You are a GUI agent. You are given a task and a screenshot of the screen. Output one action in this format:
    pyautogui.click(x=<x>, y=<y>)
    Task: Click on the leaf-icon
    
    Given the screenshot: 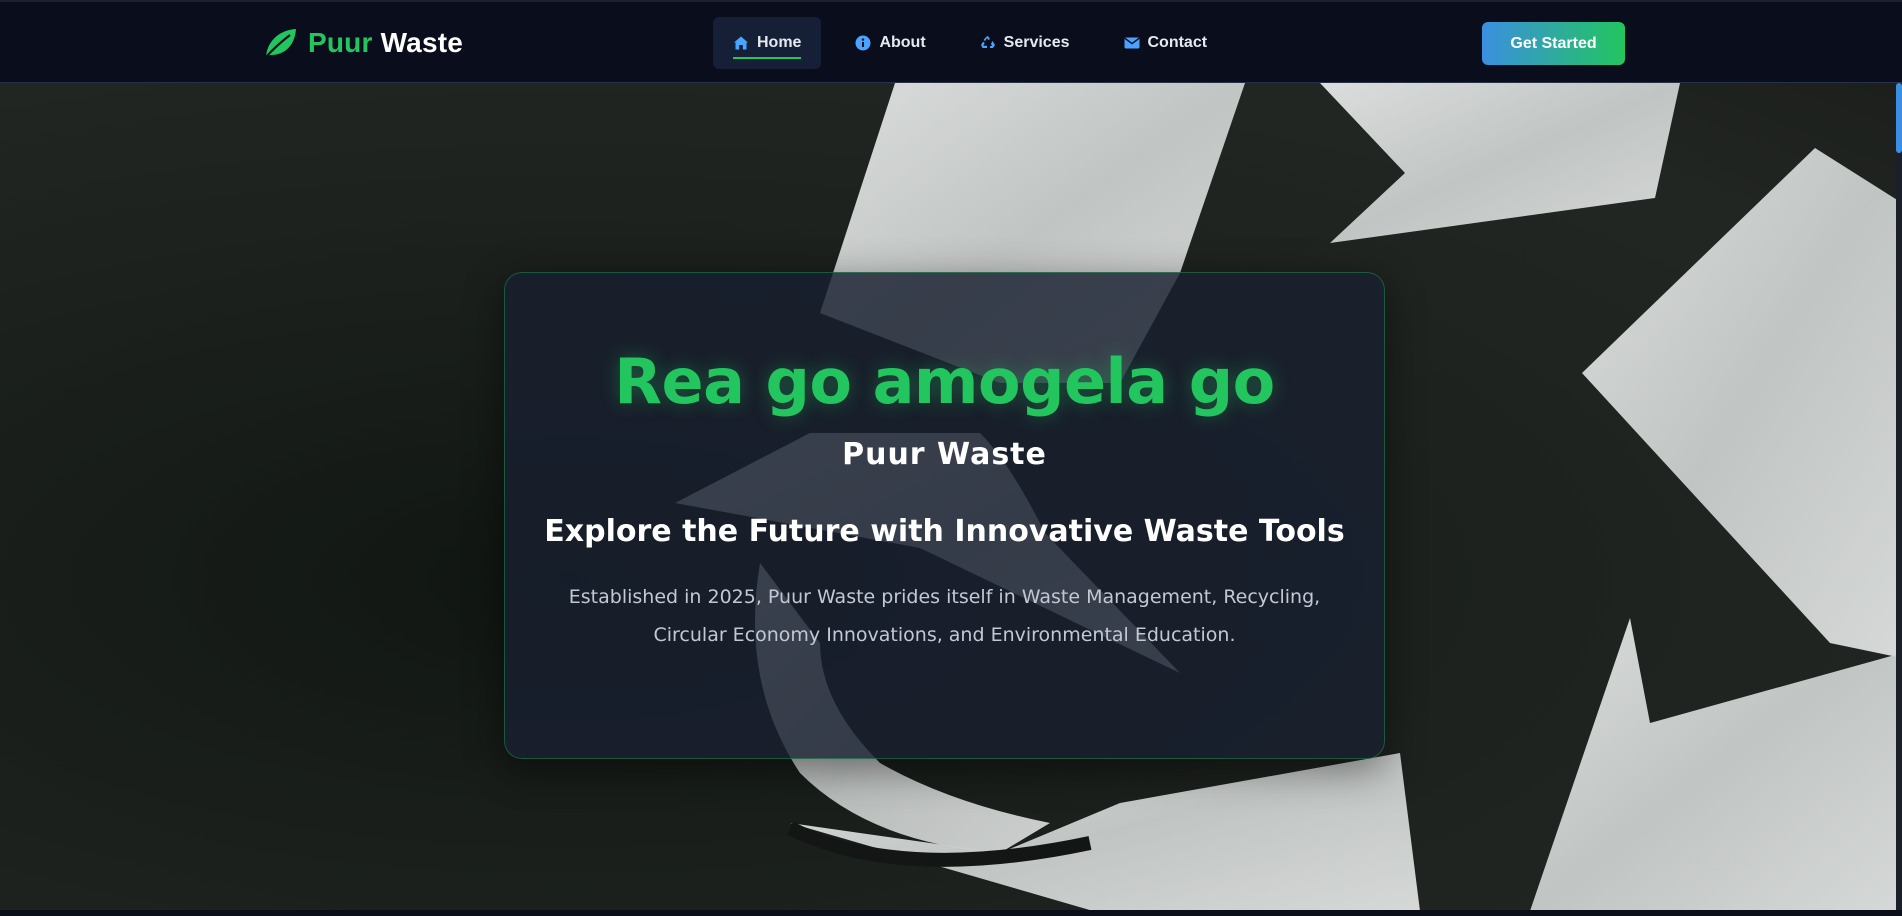 What is the action you would take?
    pyautogui.click(x=280, y=43)
    